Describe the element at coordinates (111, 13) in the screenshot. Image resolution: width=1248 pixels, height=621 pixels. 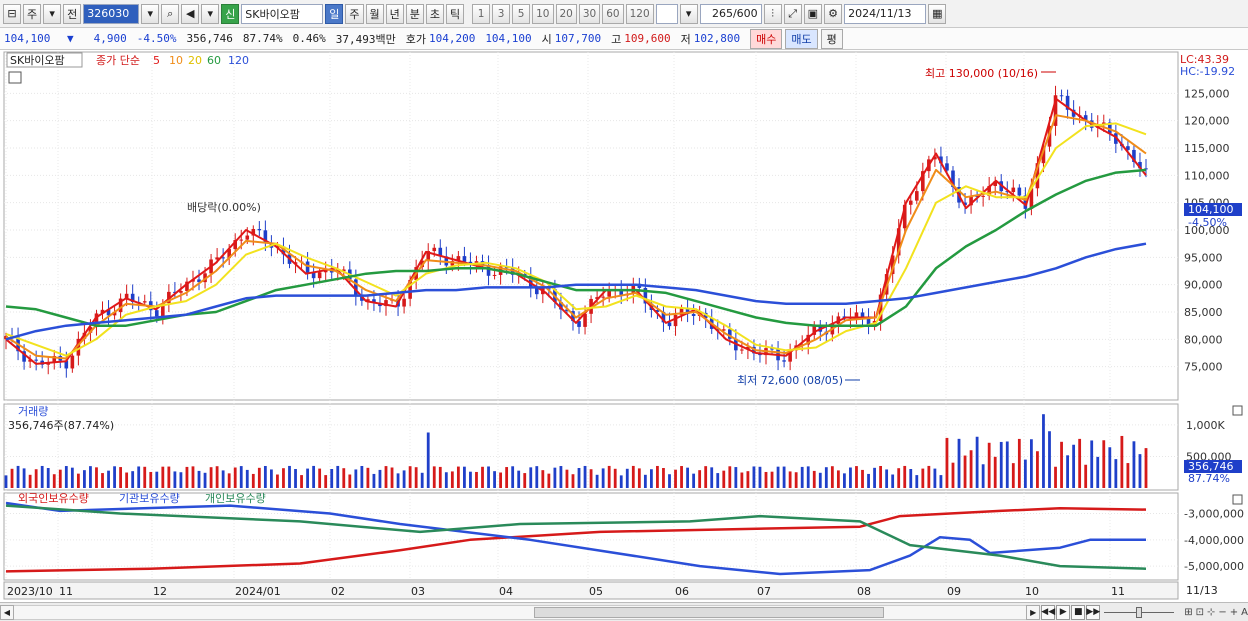
I see `stock-code-input: 326030` at that location.